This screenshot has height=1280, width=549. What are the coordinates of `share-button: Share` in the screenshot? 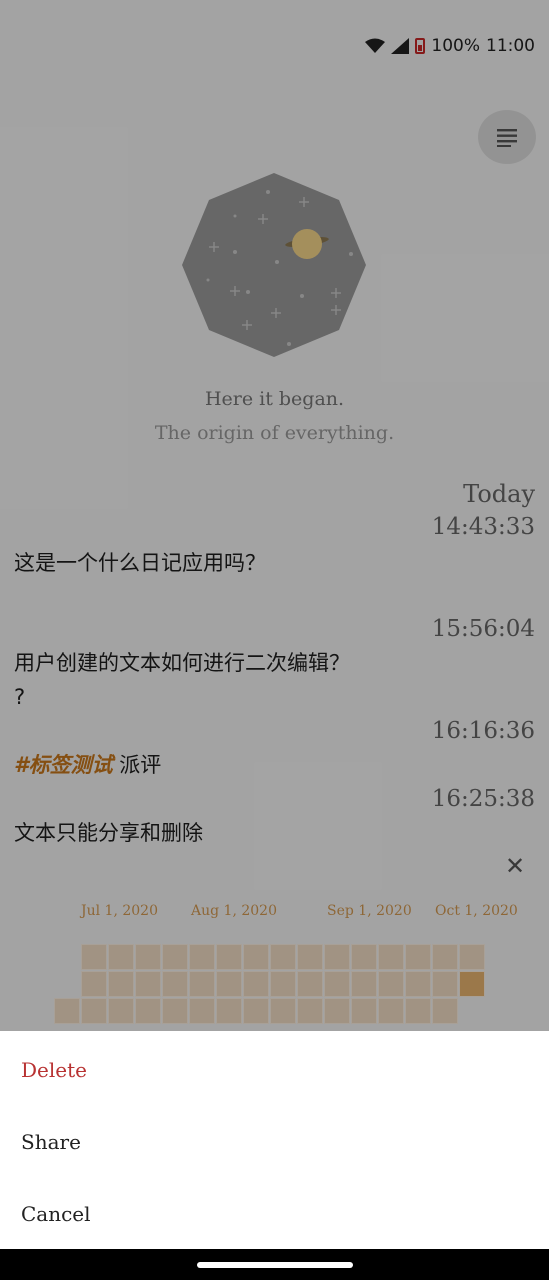 It's located at (51, 1142).